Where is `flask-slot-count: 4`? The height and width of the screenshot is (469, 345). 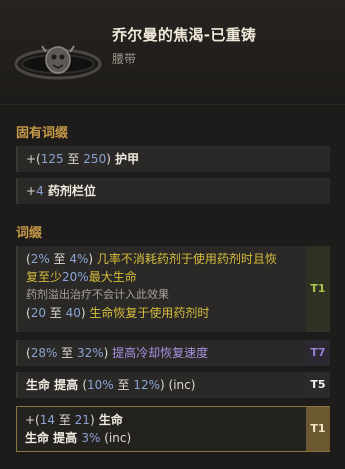
flask-slot-count: 4 is located at coordinates (40, 191).